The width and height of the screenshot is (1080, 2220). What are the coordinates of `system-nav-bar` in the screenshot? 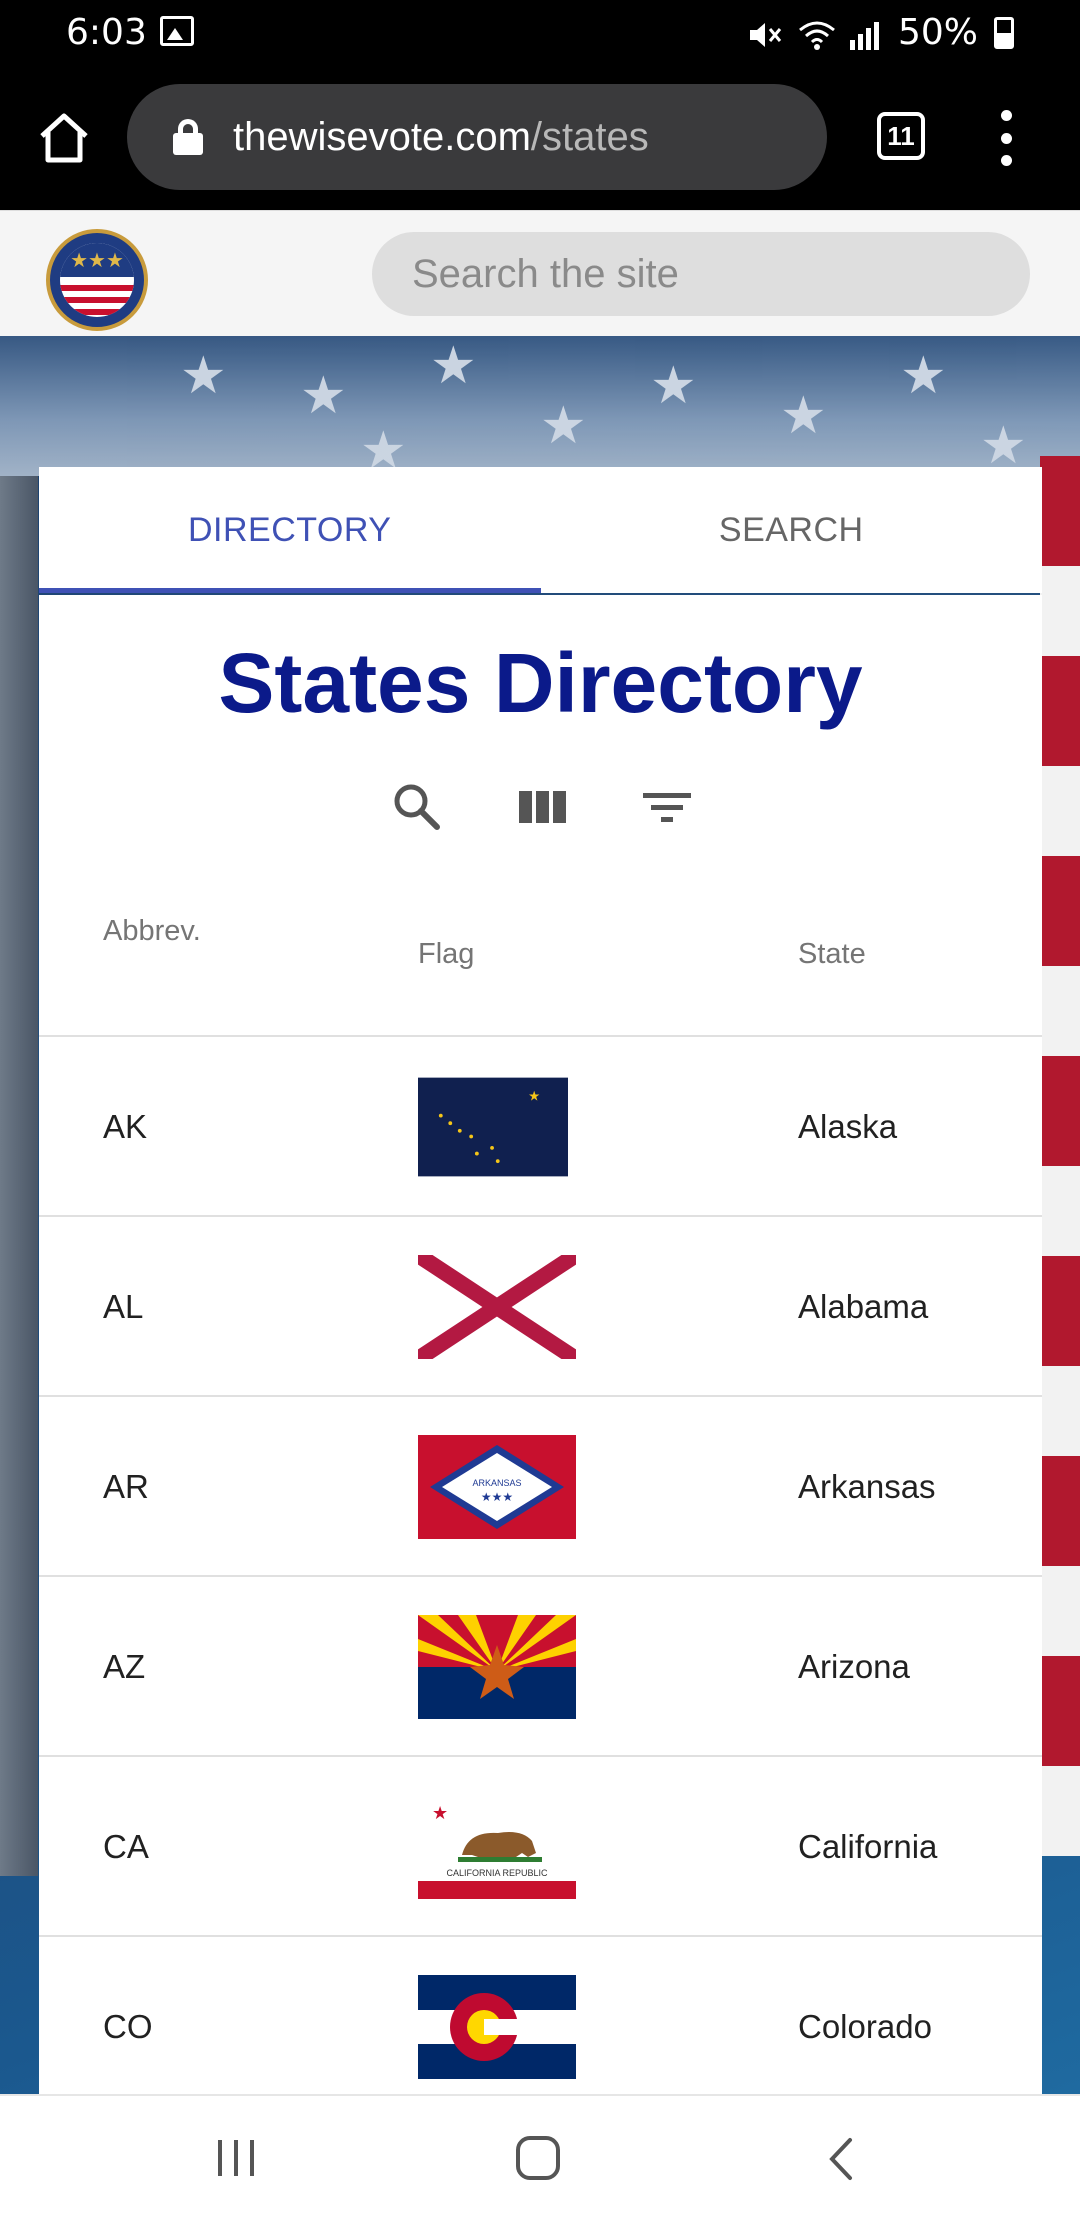 It's located at (540, 2157).